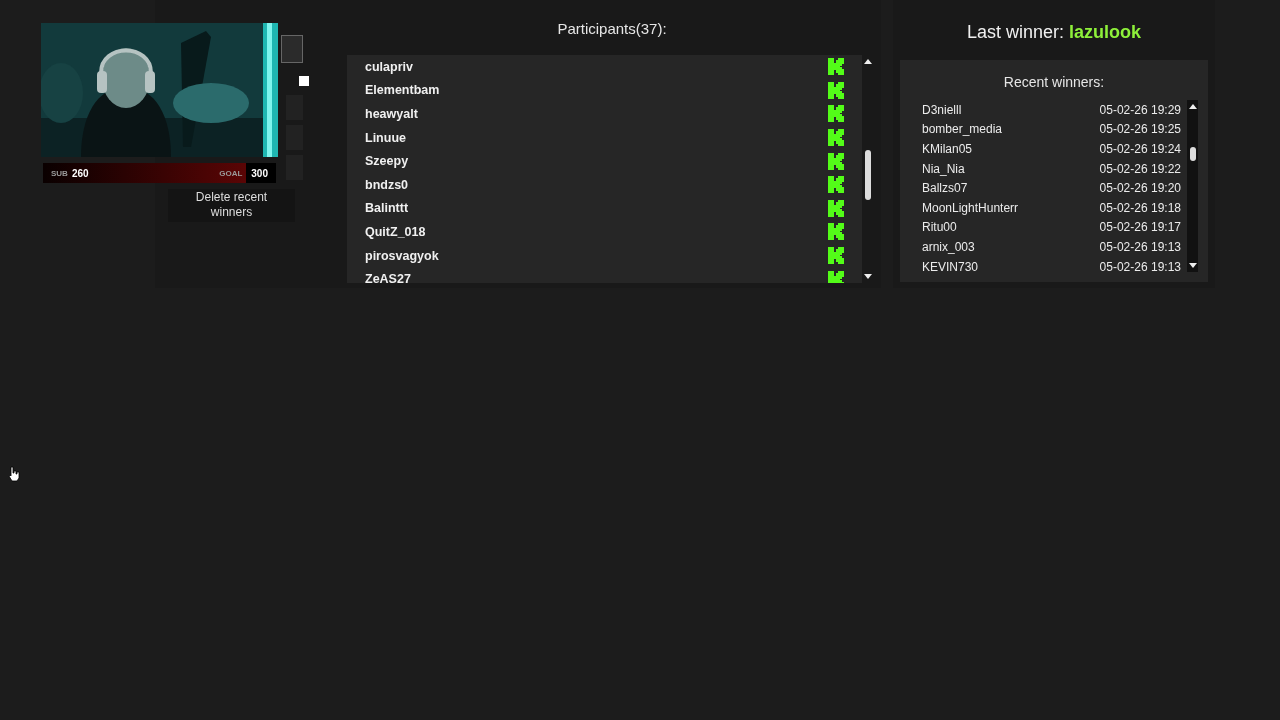 The height and width of the screenshot is (720, 1280). What do you see at coordinates (970, 207) in the screenshot?
I see `winner-name: MoonLightHunterr` at bounding box center [970, 207].